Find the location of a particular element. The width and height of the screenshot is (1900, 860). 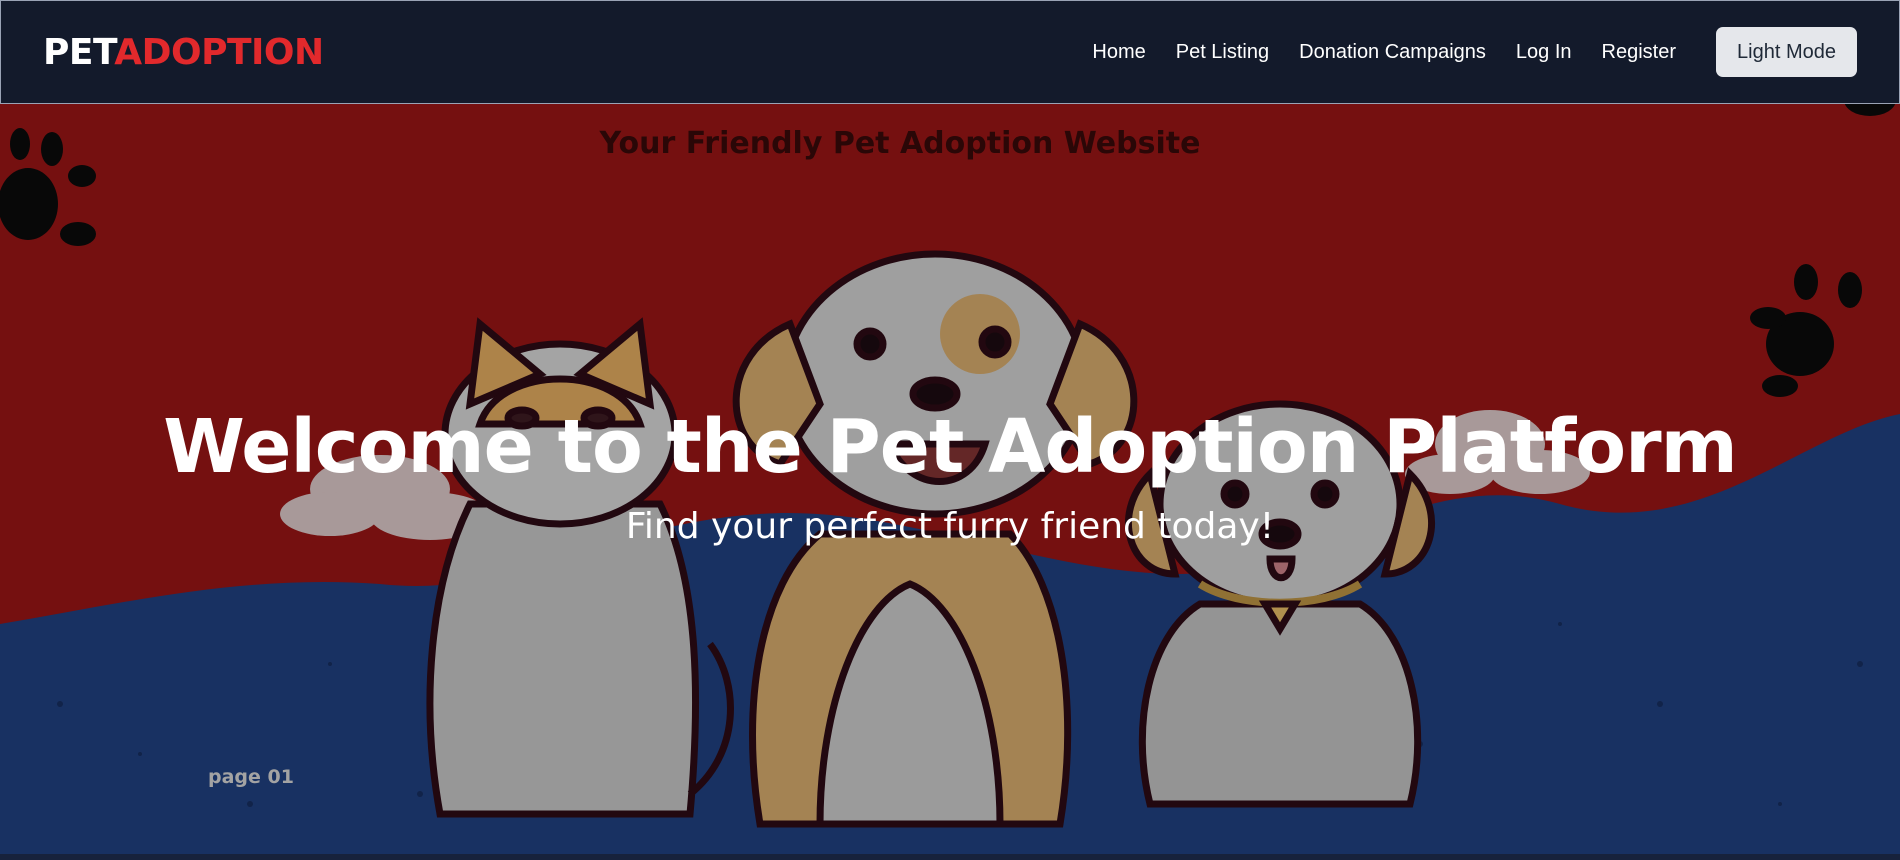

site-logo: PETADOPTION is located at coordinates (183, 52).